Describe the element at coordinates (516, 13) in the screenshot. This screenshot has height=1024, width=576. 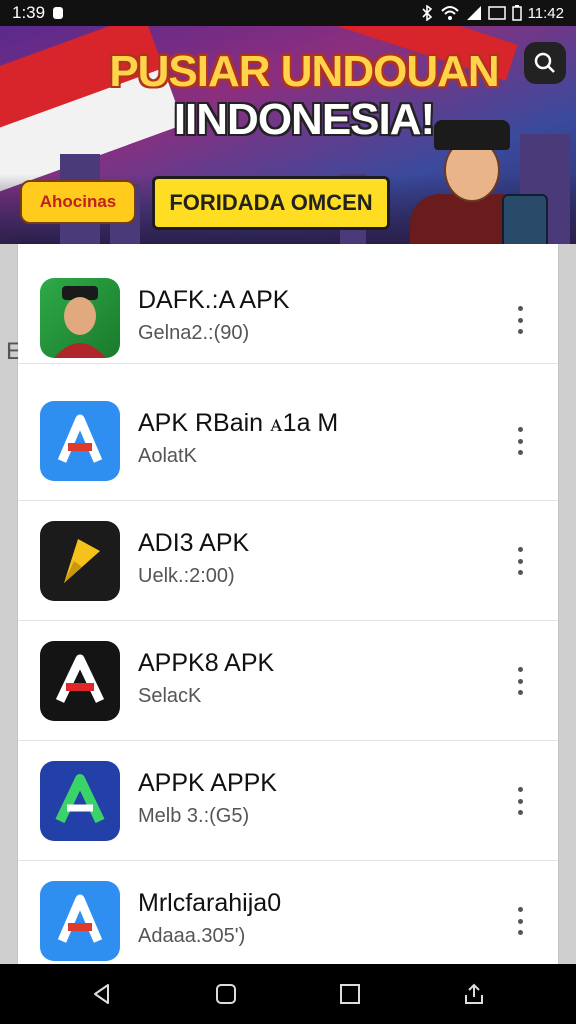
I see `battery-icon` at that location.